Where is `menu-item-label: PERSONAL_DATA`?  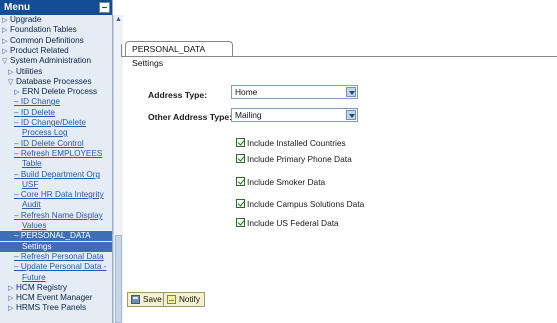 menu-item-label: PERSONAL_DATA is located at coordinates (55, 235).